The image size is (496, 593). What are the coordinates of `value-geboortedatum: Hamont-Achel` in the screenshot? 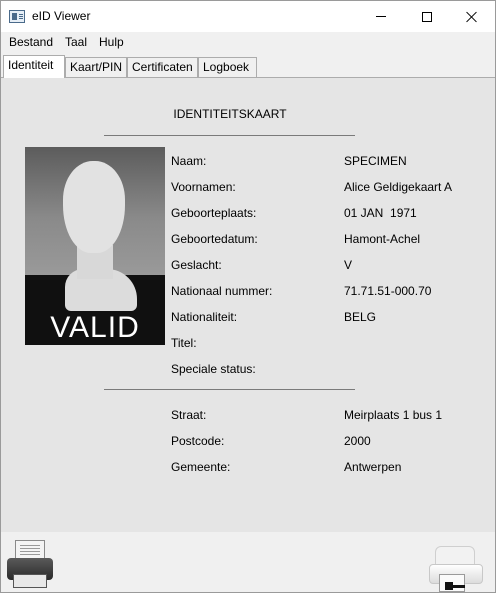 It's located at (382, 239).